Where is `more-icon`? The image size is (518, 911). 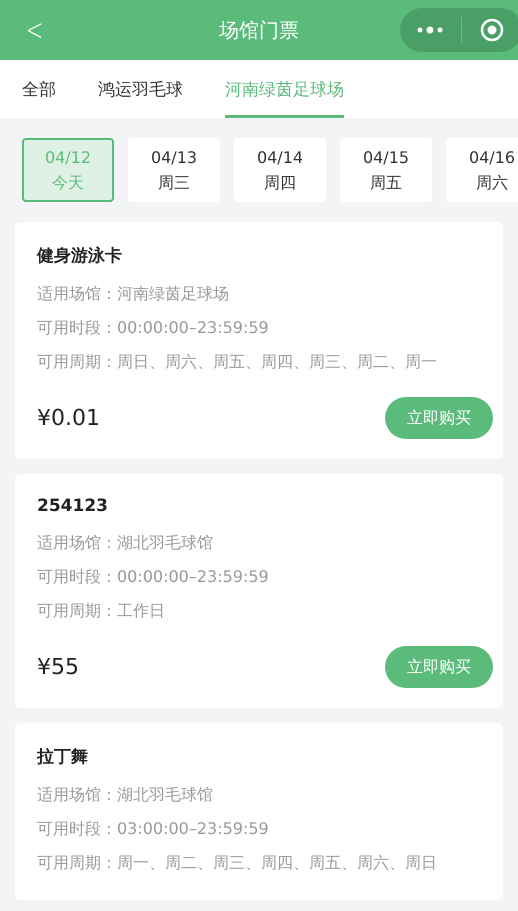 more-icon is located at coordinates (430, 30).